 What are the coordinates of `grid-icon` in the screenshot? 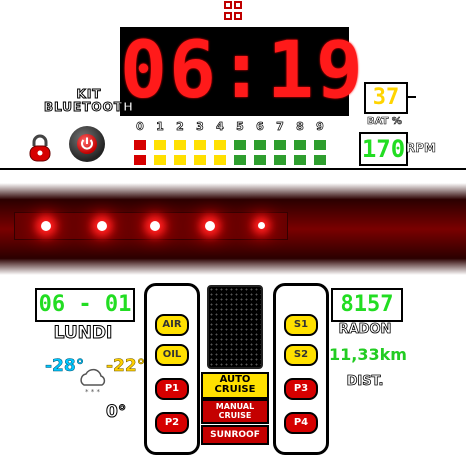 It's located at (233, 10).